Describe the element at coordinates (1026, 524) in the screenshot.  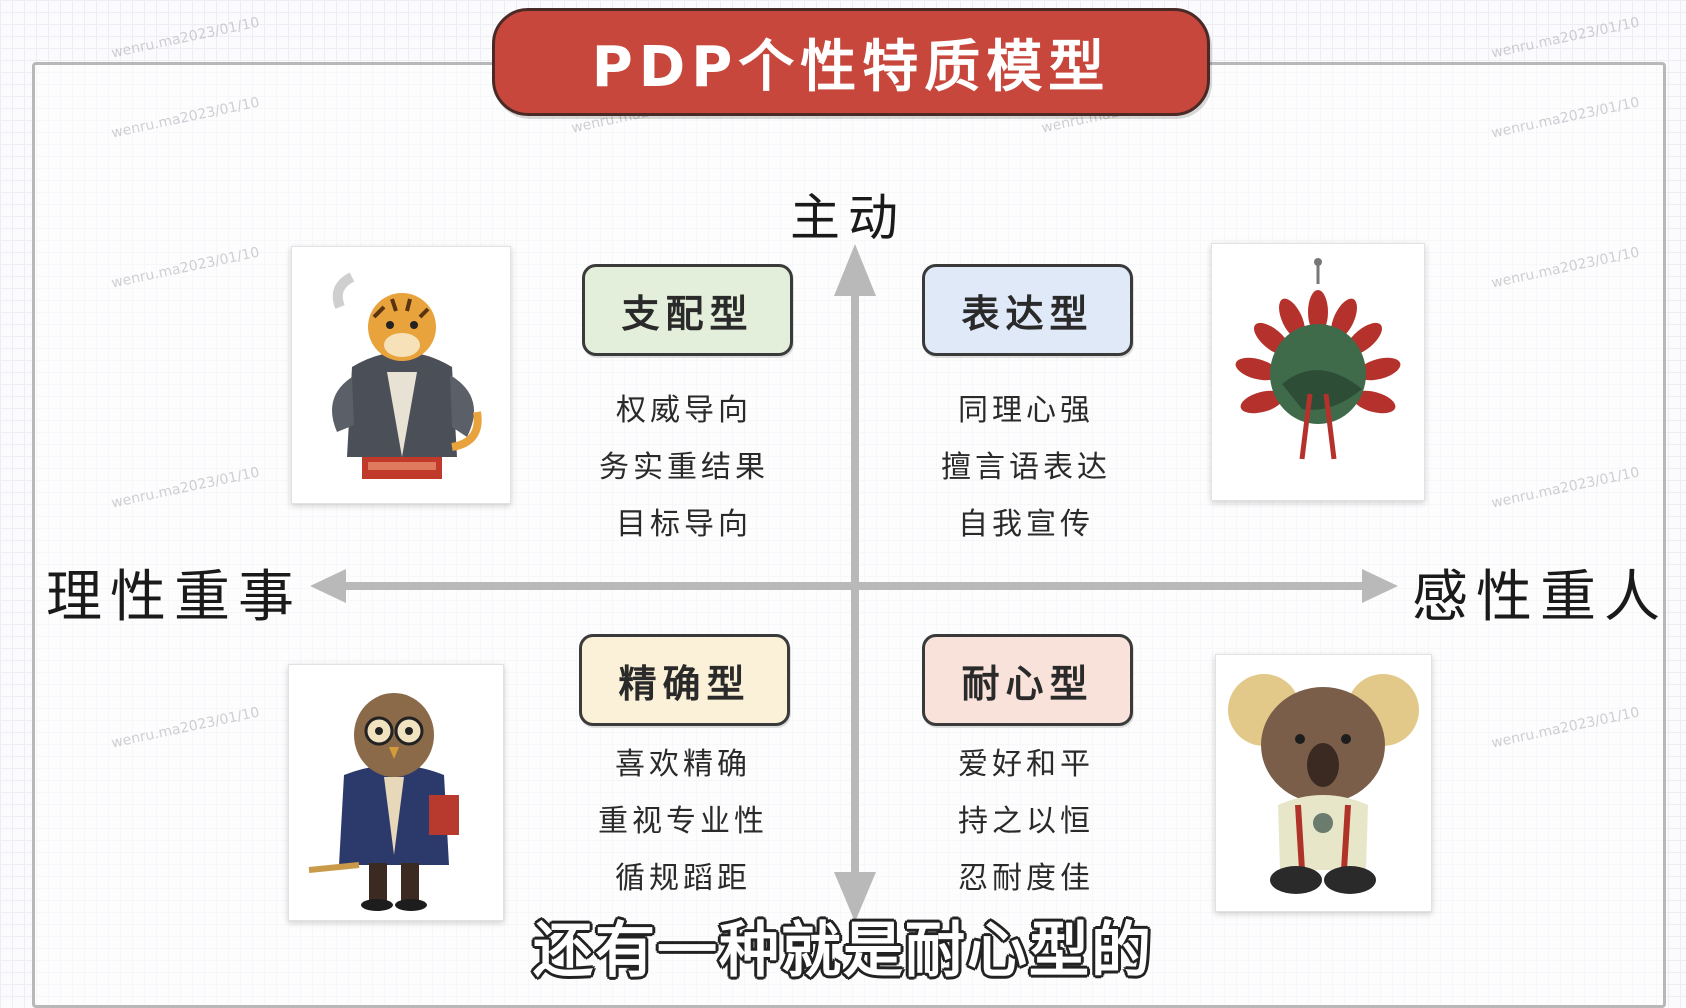
I see `trait-item: 自我宣传` at that location.